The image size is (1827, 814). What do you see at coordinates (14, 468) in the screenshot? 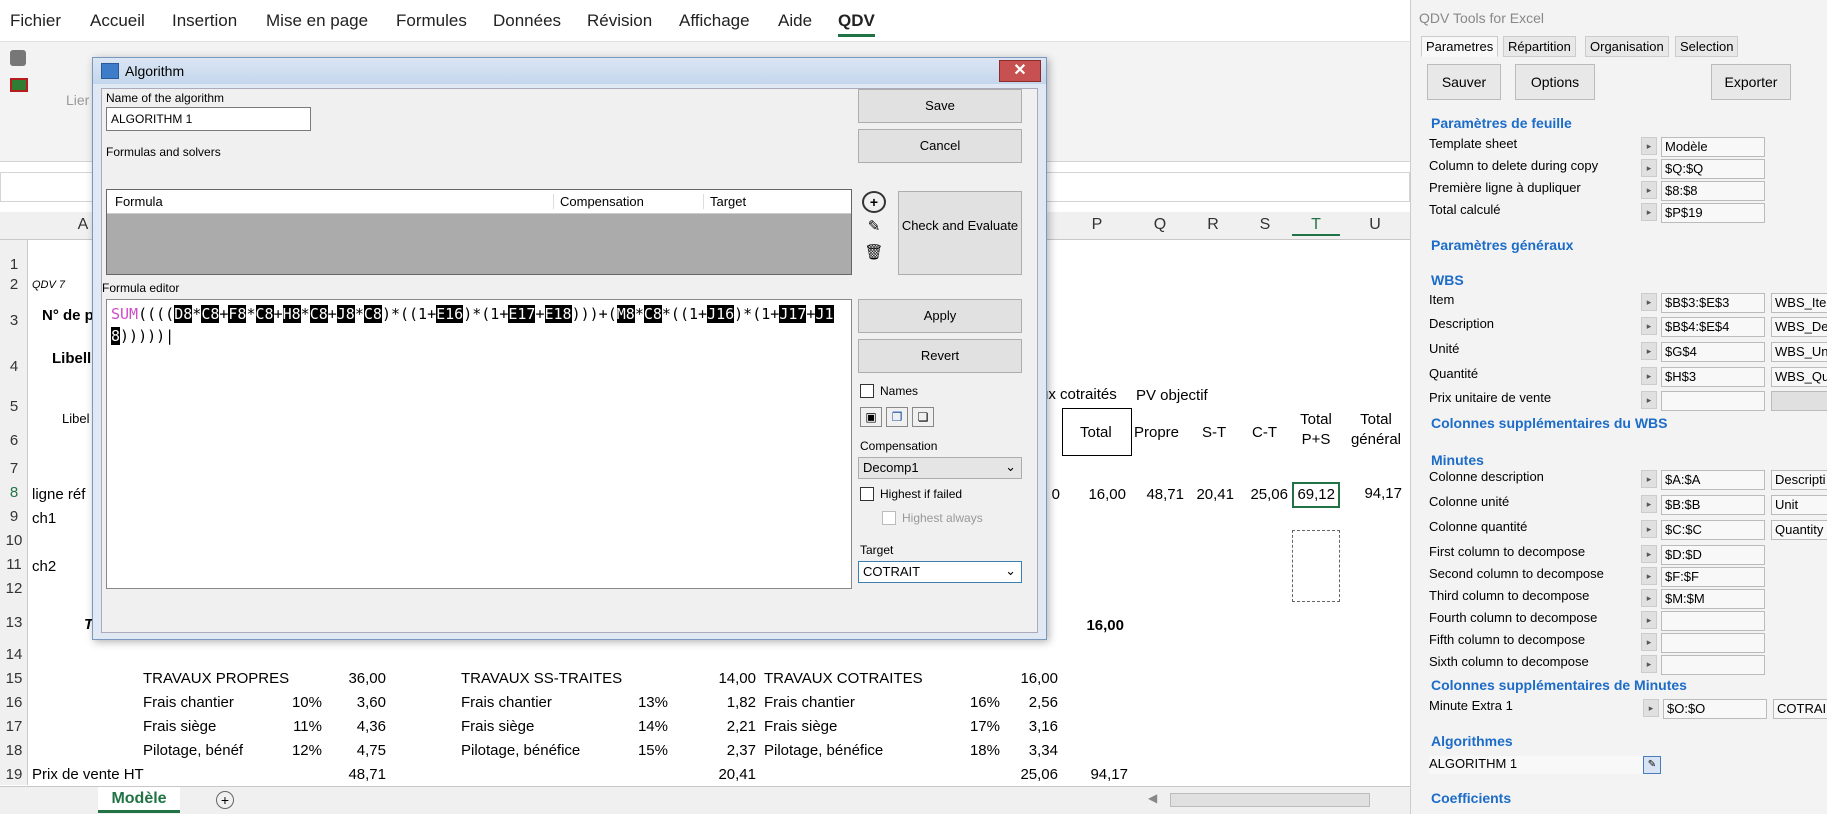
I see `row-7: 7` at bounding box center [14, 468].